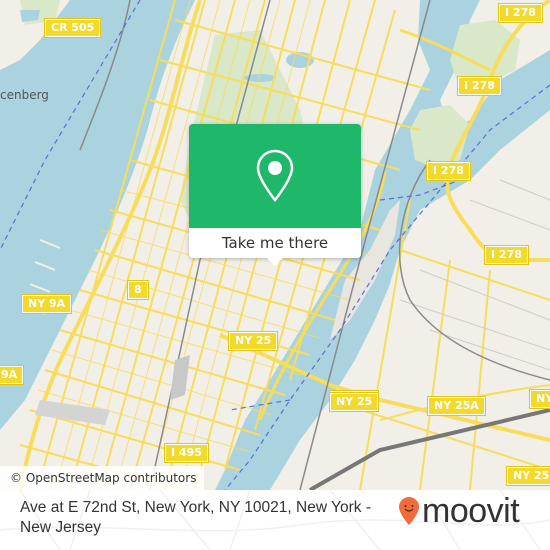 The image size is (550, 550). What do you see at coordinates (102, 478) in the screenshot?
I see `map-attribution: © OpenStreetMap contributors` at bounding box center [102, 478].